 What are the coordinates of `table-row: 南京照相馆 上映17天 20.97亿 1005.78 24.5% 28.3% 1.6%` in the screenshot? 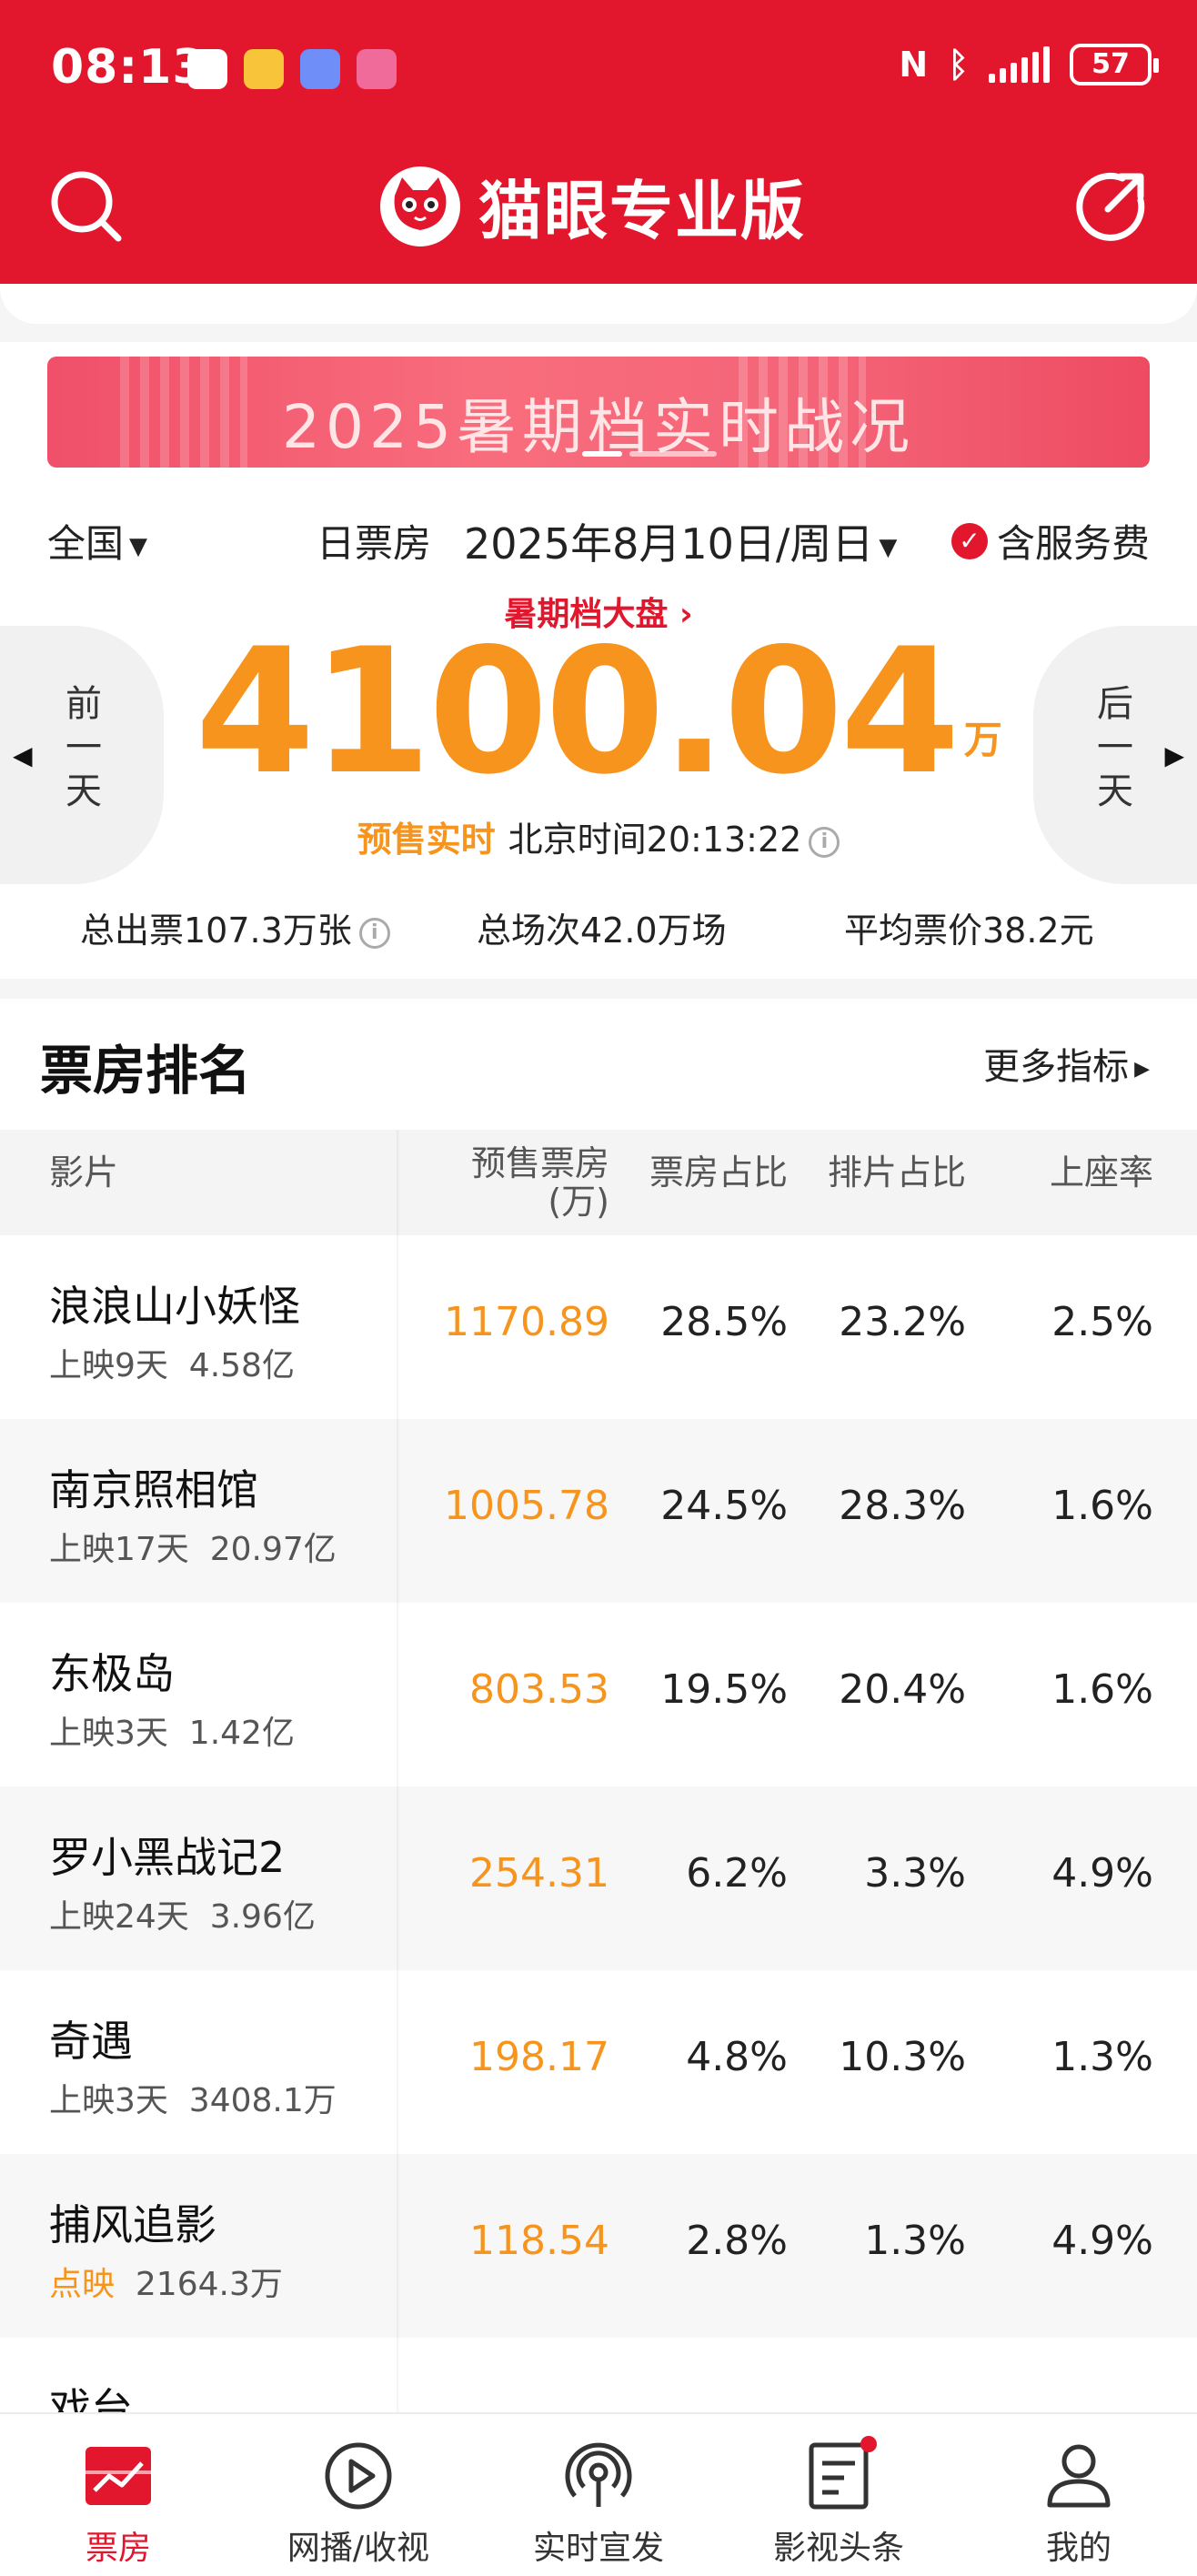 It's located at (598, 1511).